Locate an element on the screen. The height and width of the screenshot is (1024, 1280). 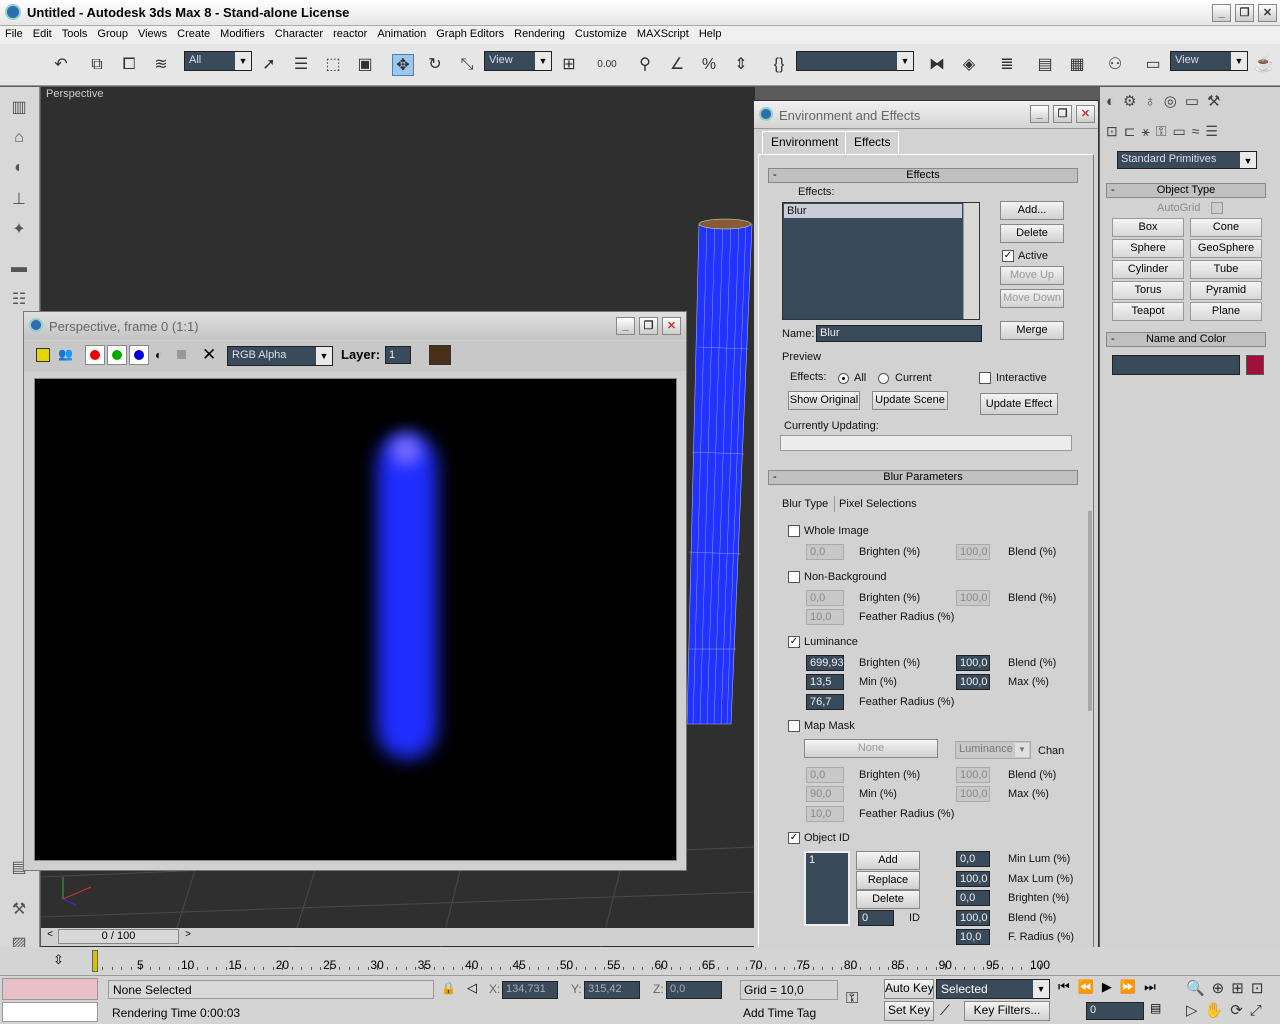
menu-create: Create is located at coordinates (193, 34).